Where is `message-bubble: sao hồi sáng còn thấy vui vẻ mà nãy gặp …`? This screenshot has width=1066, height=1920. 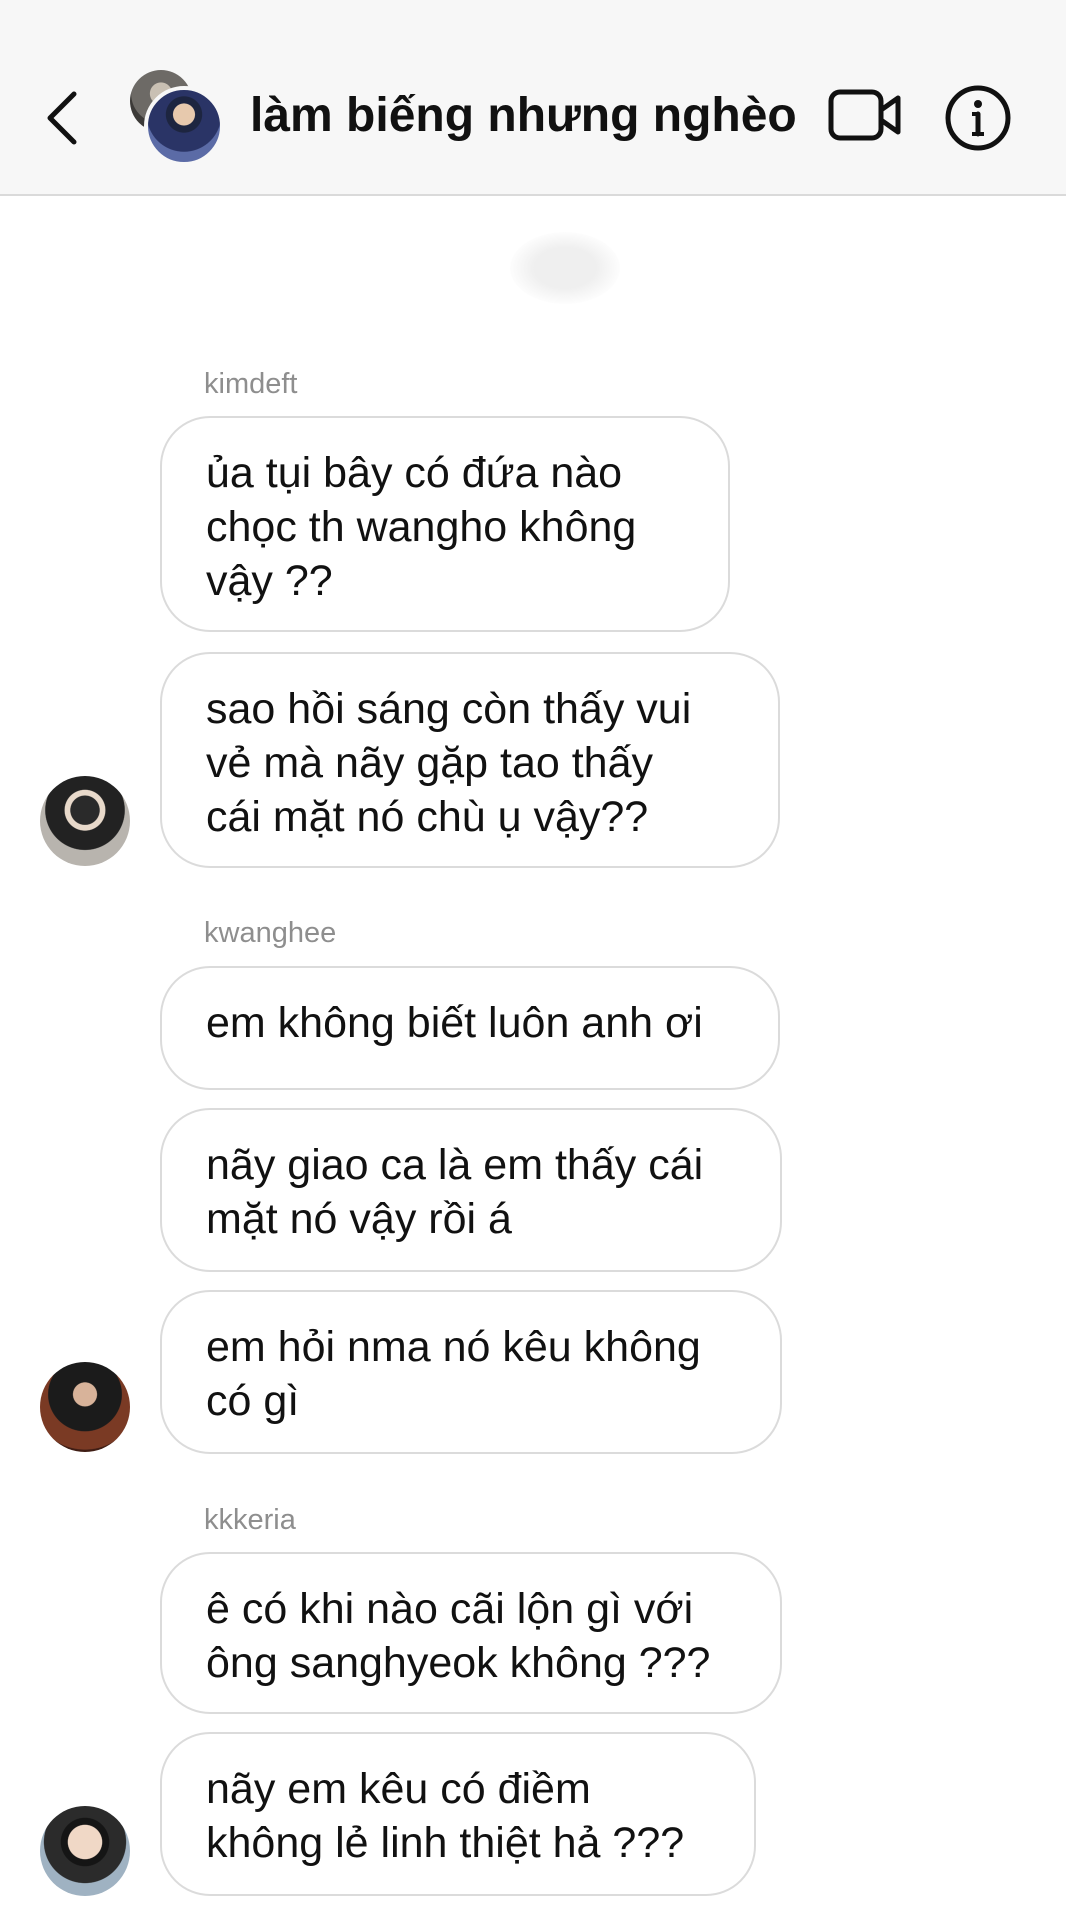 message-bubble: sao hồi sáng còn thấy vui vẻ mà nãy gặp … is located at coordinates (470, 760).